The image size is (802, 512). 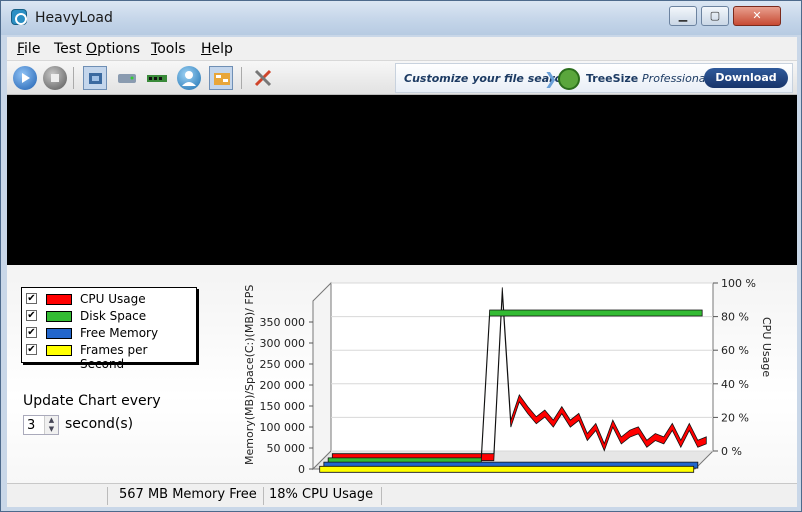 What do you see at coordinates (402, 49) in the screenshot?
I see `menu-bar: File Test Options Tools Help` at bounding box center [402, 49].